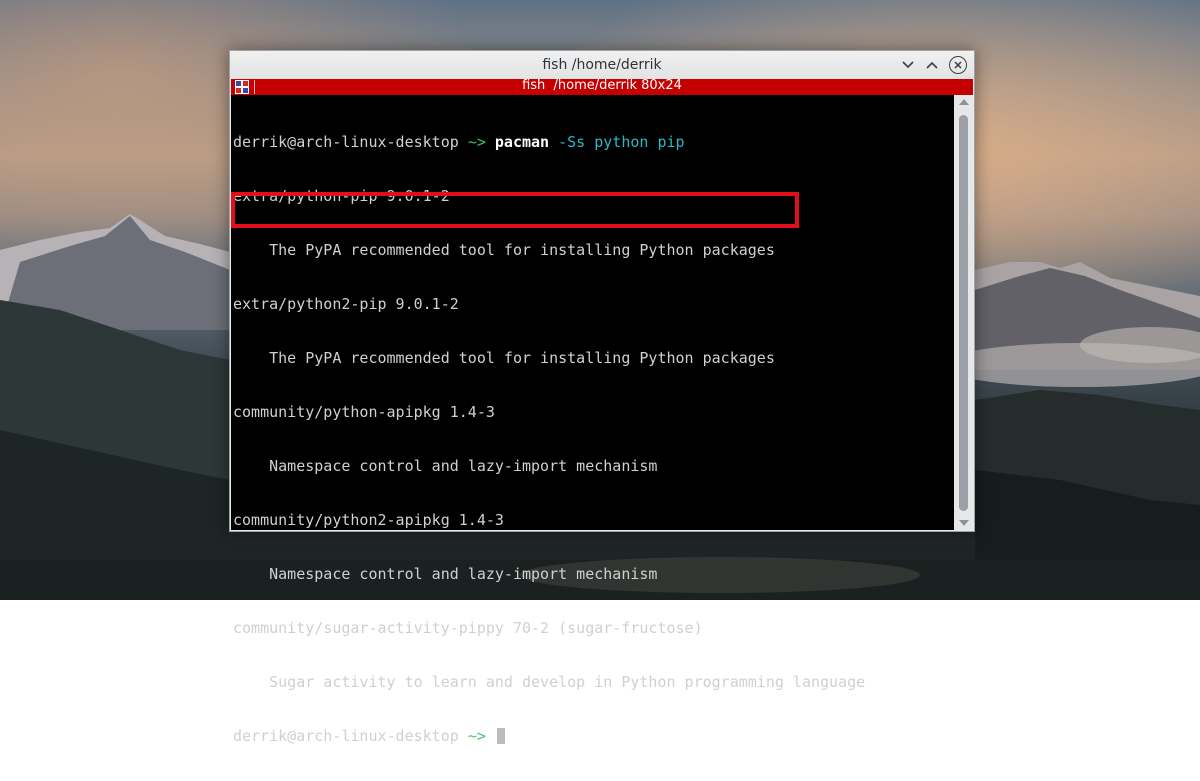  I want to click on terminal-scrollbar, so click(963, 312).